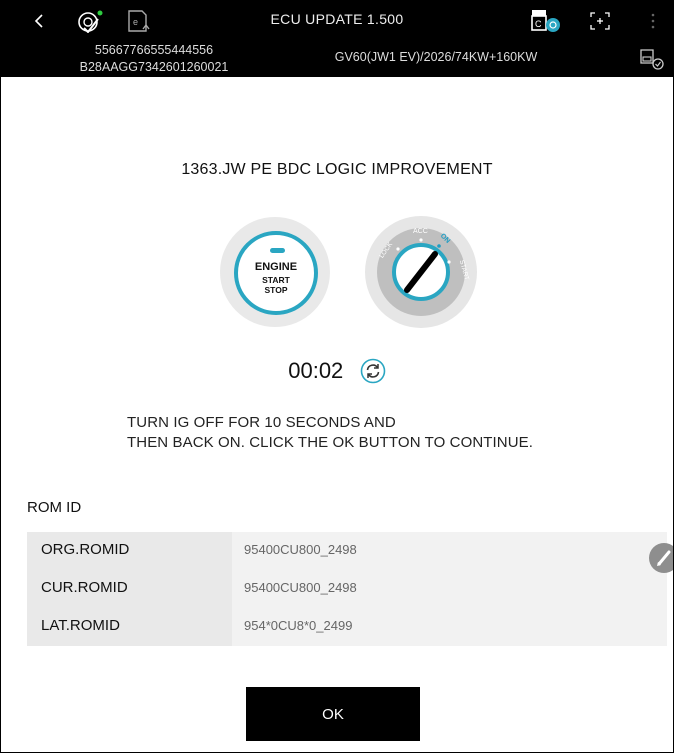 Image resolution: width=674 pixels, height=753 pixels. What do you see at coordinates (276, 289) in the screenshot?
I see `stop-label: STOP` at bounding box center [276, 289].